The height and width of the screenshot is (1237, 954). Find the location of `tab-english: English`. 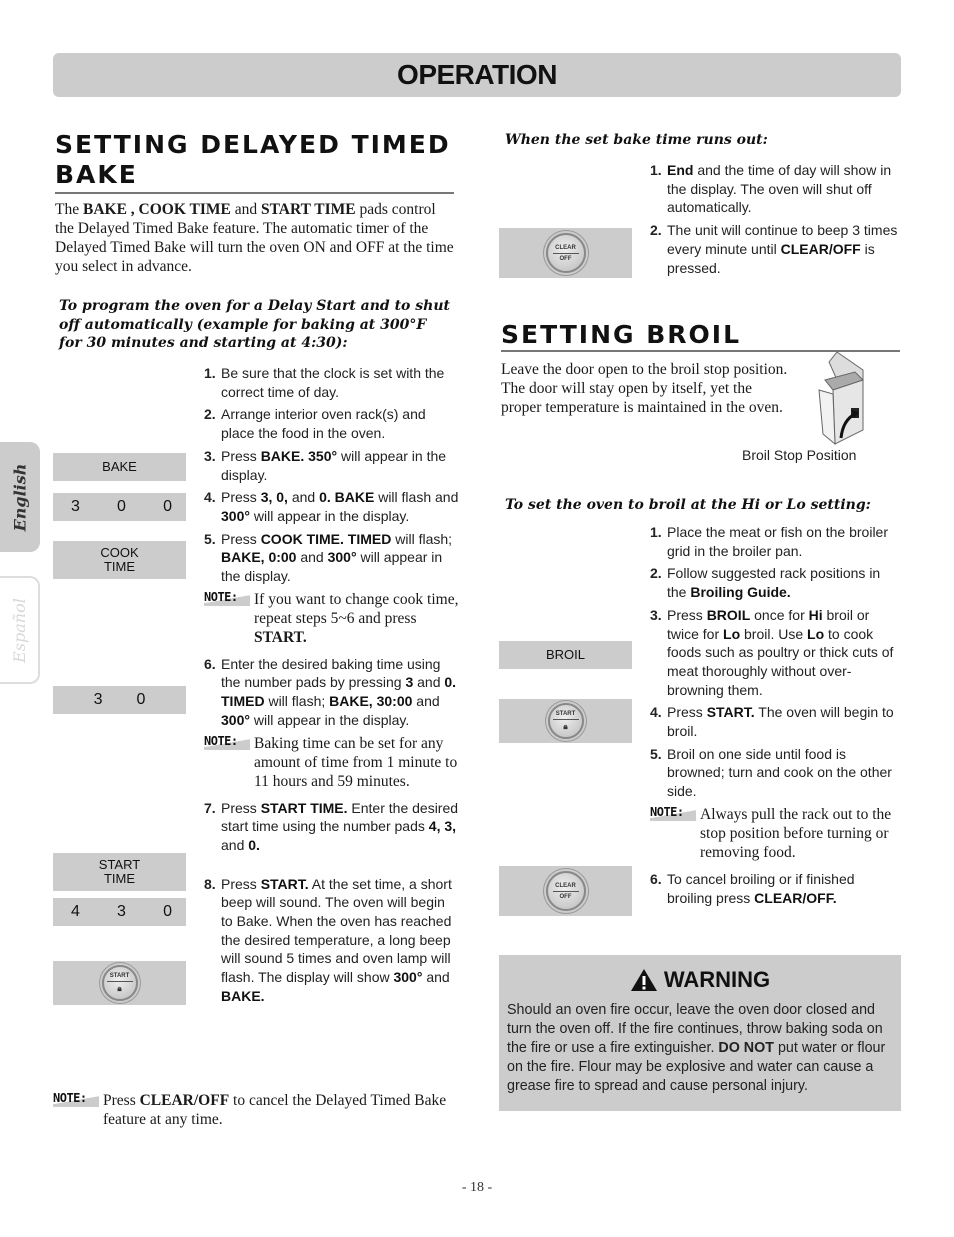

tab-english: English is located at coordinates (20, 497).